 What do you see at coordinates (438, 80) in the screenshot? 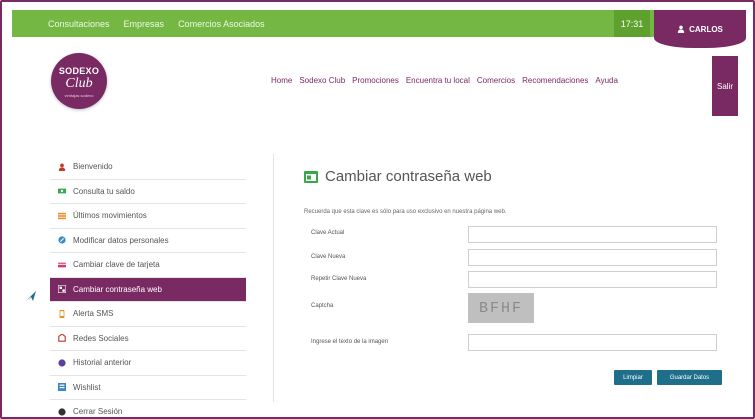
I see `nav-encuentra-local: Encuentra tu local` at bounding box center [438, 80].